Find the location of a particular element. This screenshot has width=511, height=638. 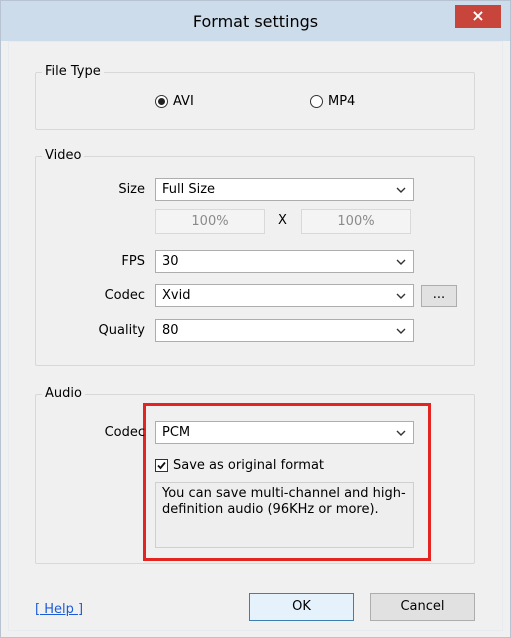

radio-mp4-label: MP4 is located at coordinates (342, 101).